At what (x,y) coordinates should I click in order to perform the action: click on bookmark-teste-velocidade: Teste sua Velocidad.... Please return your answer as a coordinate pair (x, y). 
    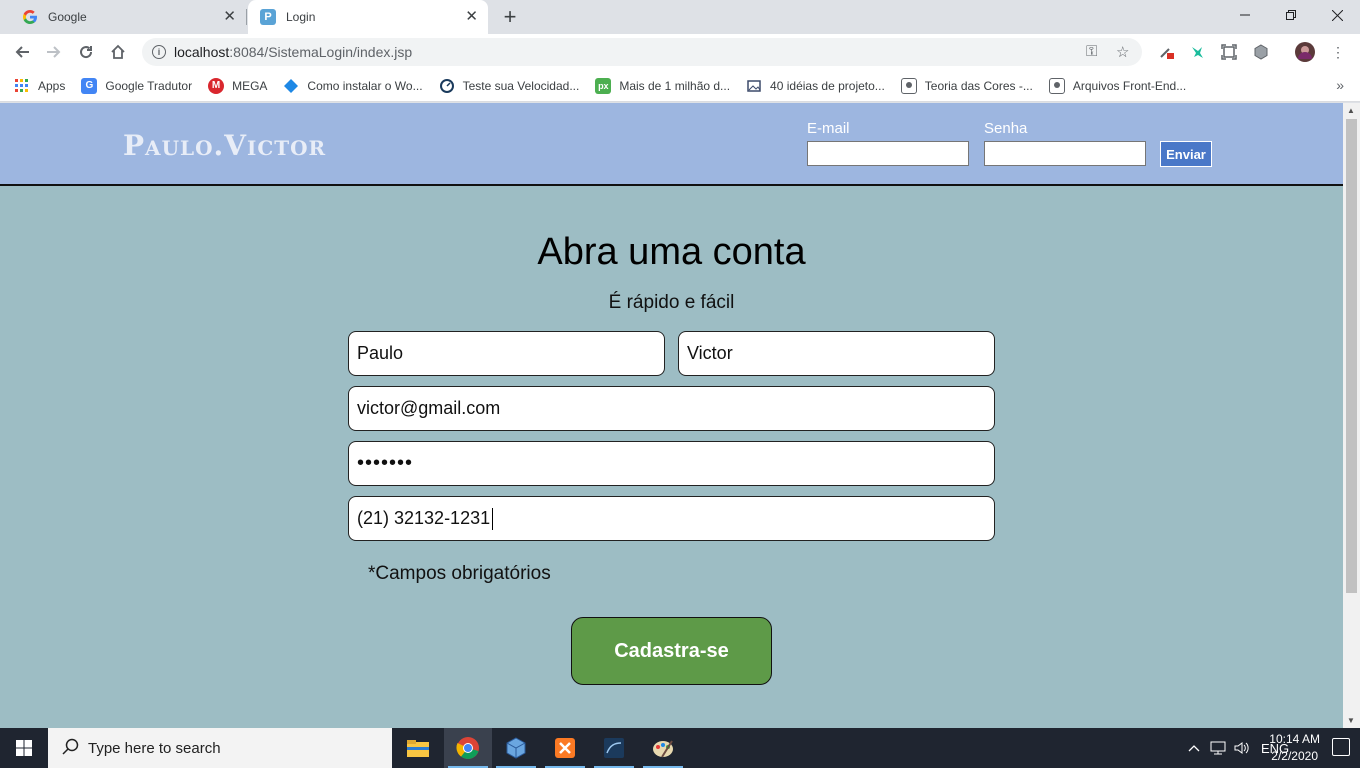
    Looking at the image, I should click on (509, 86).